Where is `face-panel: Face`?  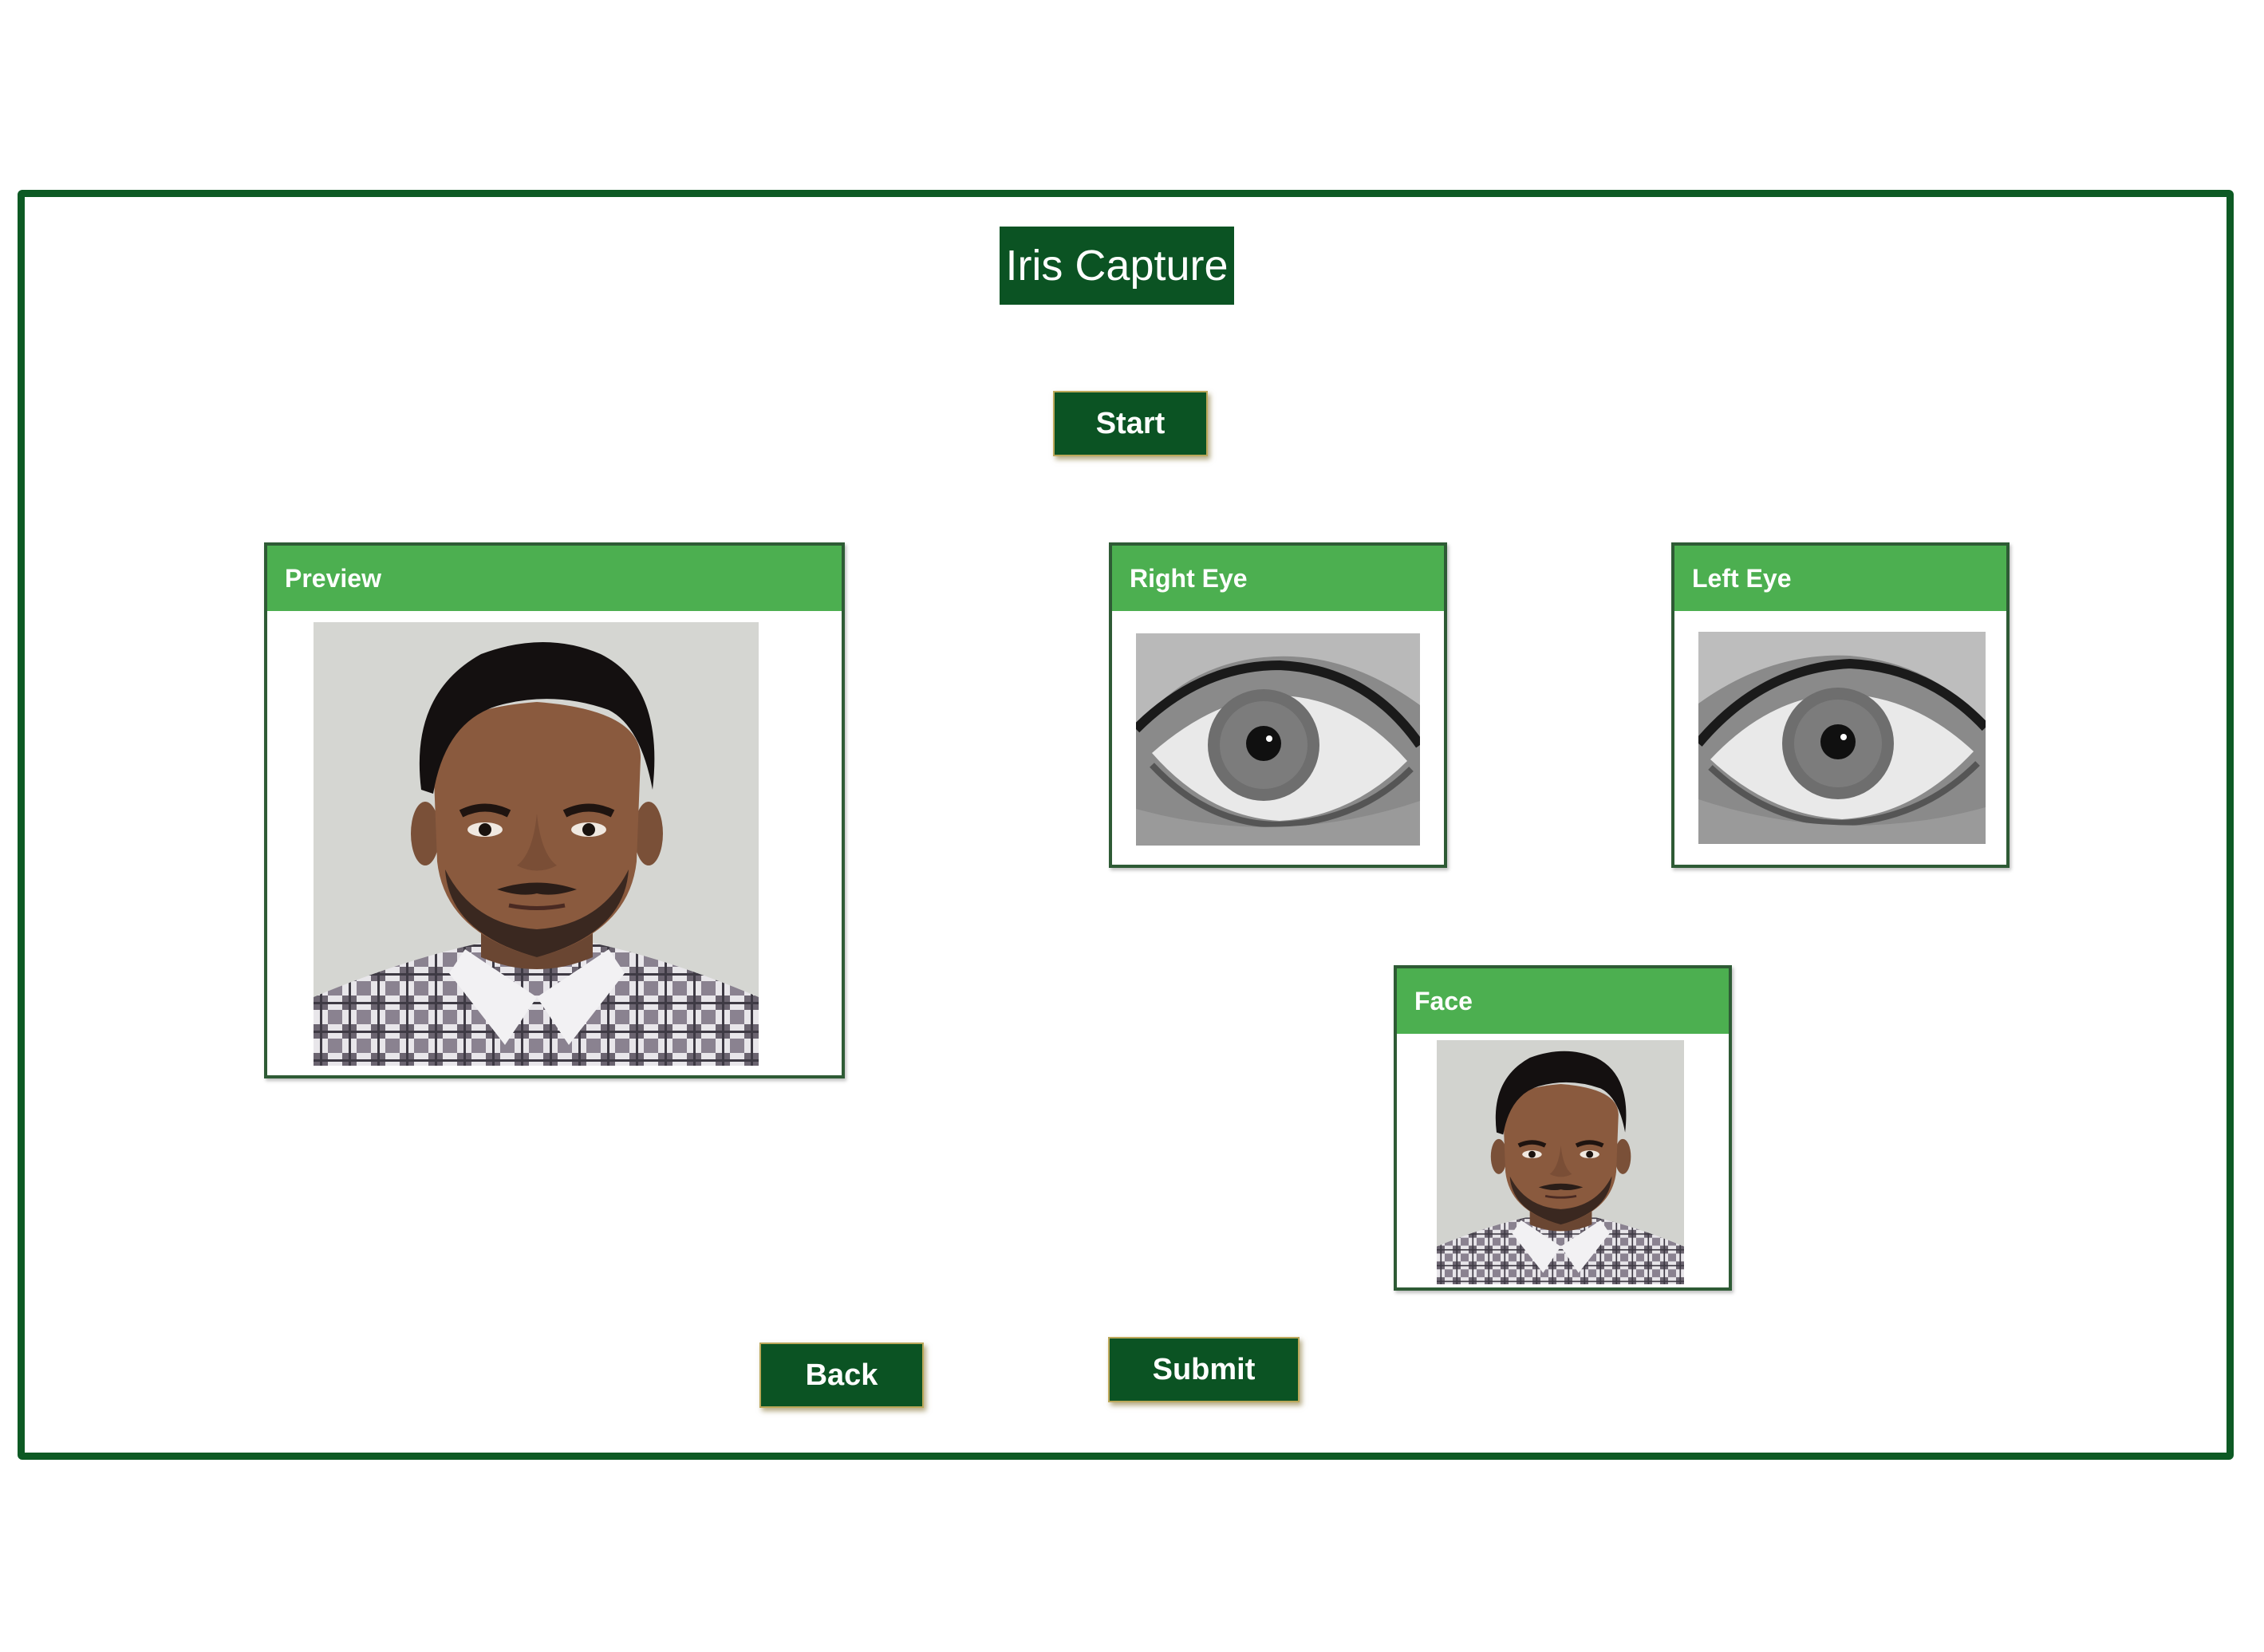
face-panel: Face is located at coordinates (1563, 1128).